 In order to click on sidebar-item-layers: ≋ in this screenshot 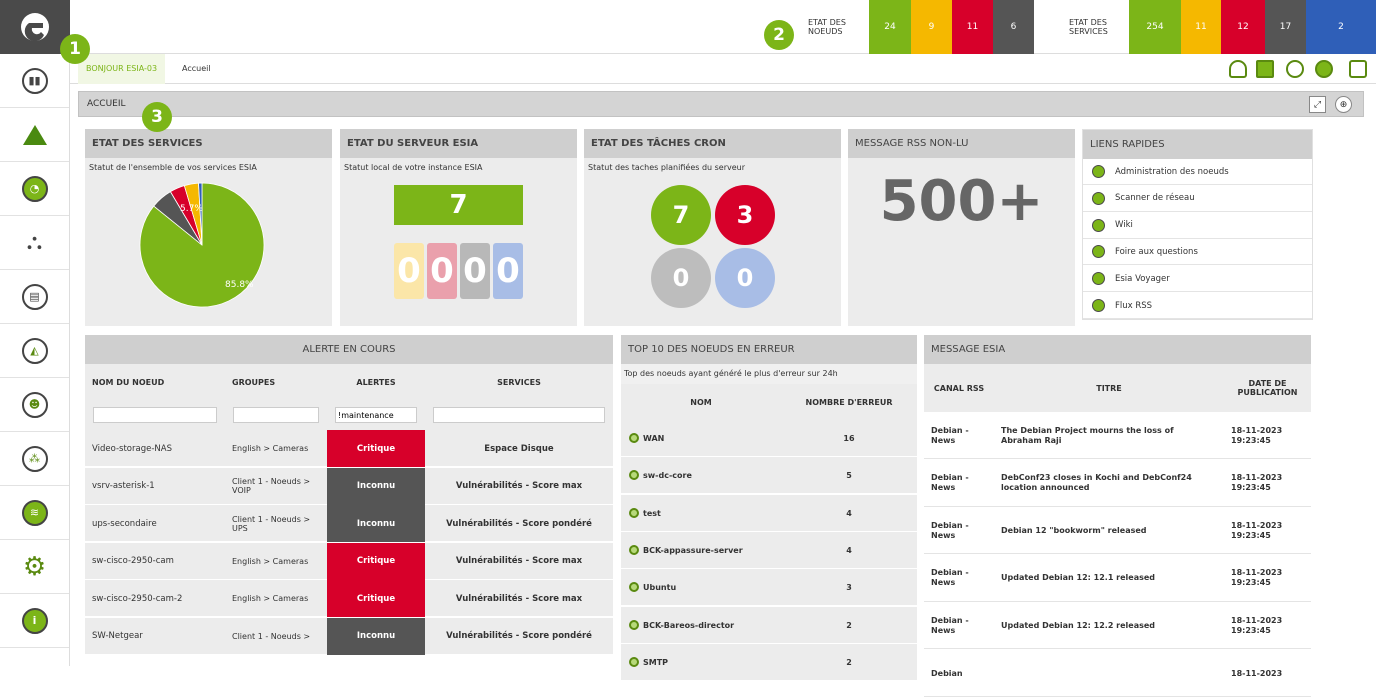, I will do `click(34, 513)`.